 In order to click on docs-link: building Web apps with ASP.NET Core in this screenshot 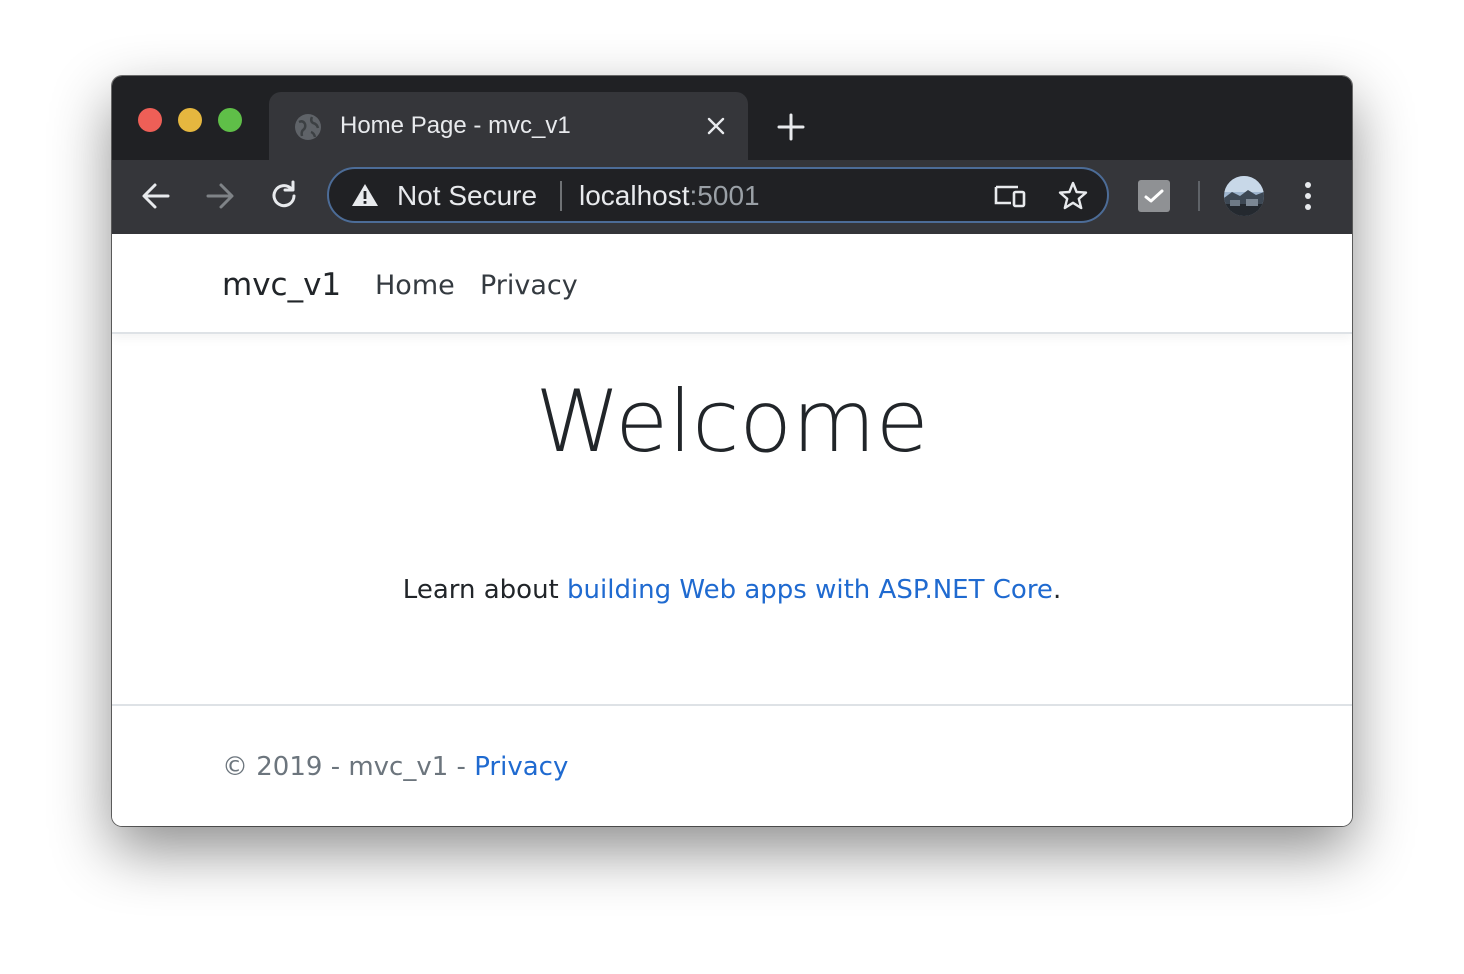, I will do `click(810, 590)`.